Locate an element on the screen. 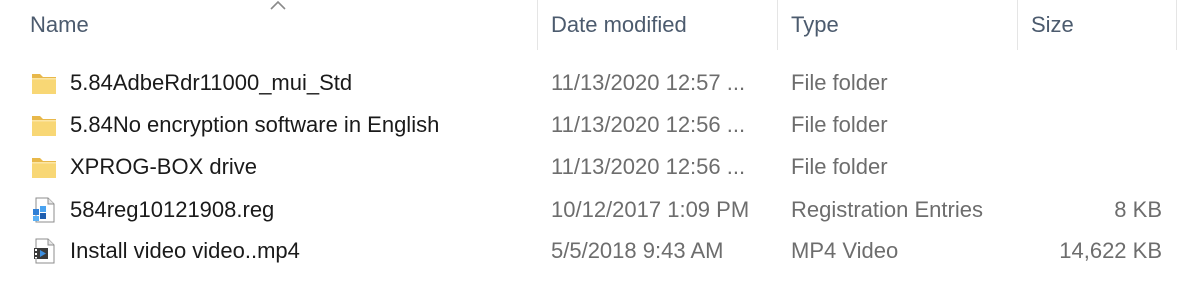  file-name: 5.84AdbeRdr11000_mui_Std is located at coordinates (211, 82).